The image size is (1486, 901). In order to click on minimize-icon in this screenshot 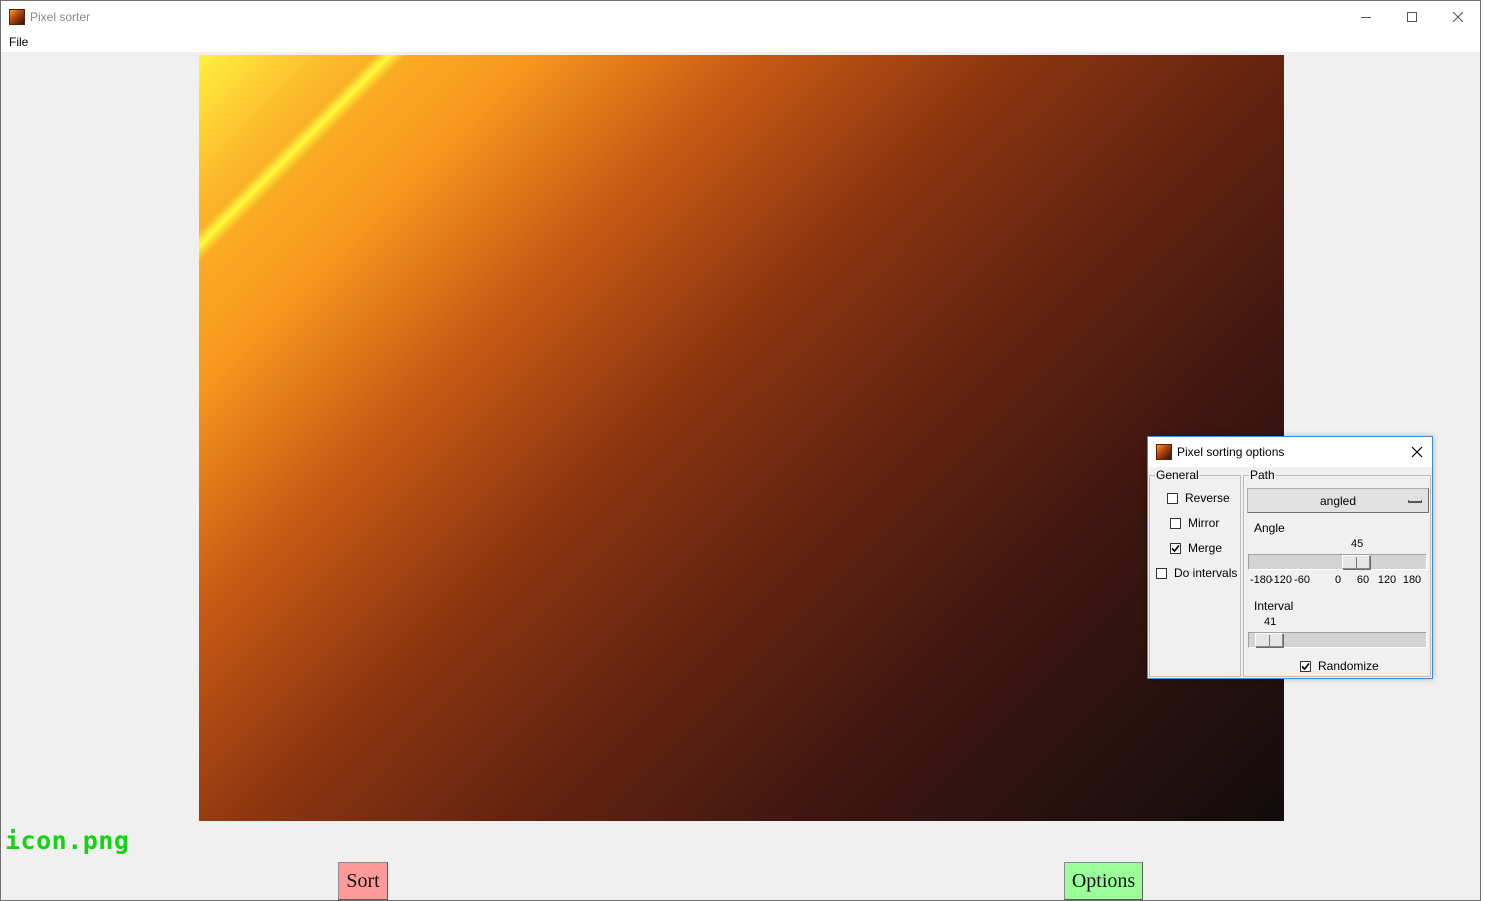, I will do `click(1366, 17)`.